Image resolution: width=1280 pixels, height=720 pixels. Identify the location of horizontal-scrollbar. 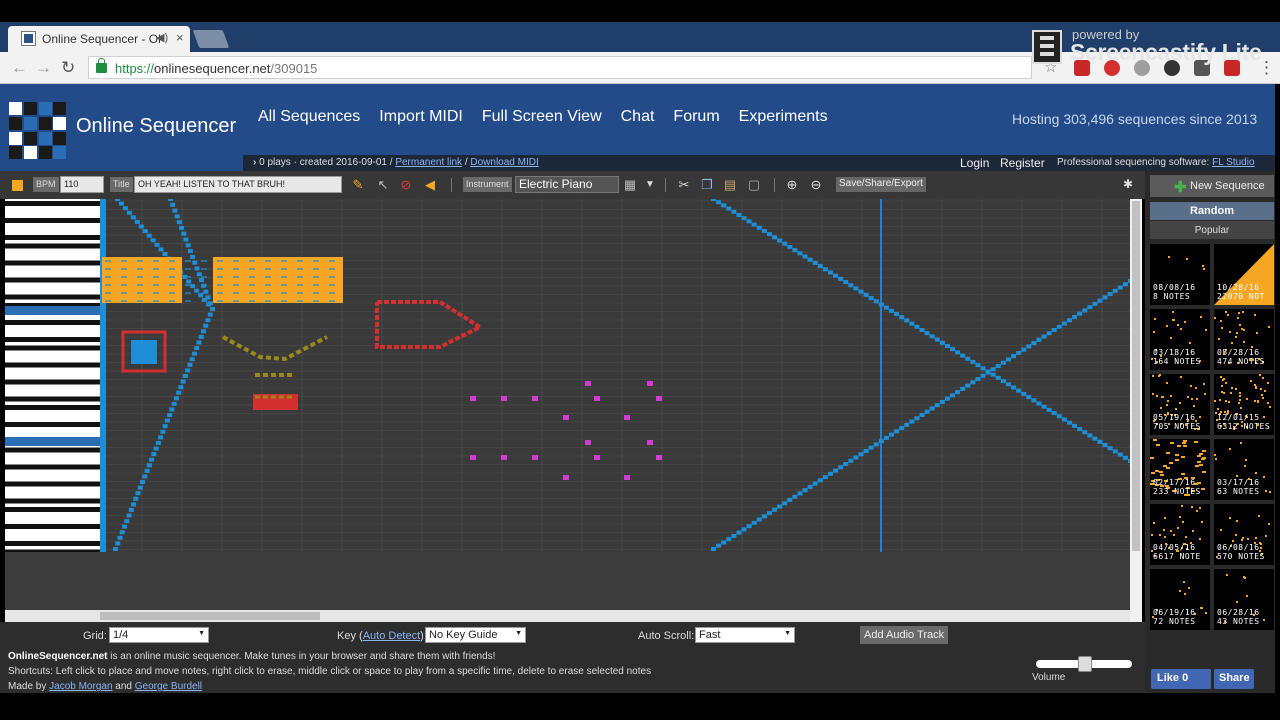
(567, 616).